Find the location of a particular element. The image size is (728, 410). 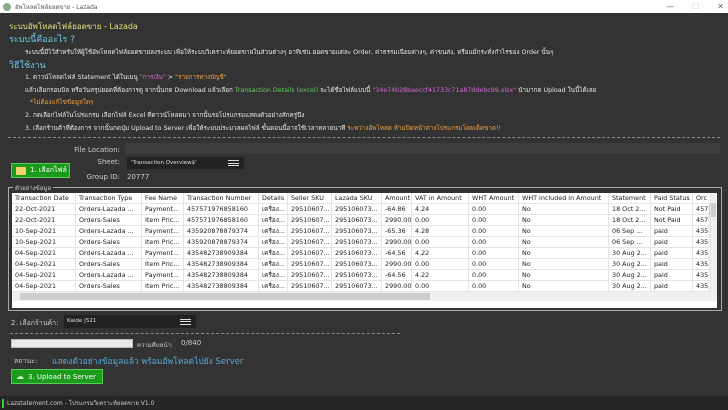

step1-note: *ไม่ต้องแก้ไขข้อมูลใดๆ is located at coordinates (62, 102).